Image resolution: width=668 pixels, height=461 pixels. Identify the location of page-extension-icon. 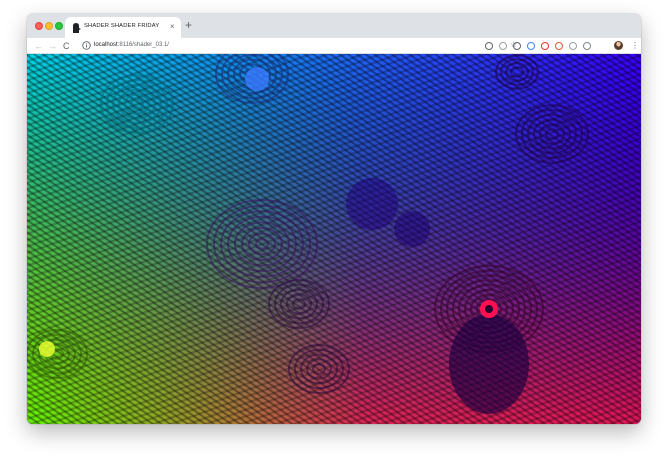
(503, 46).